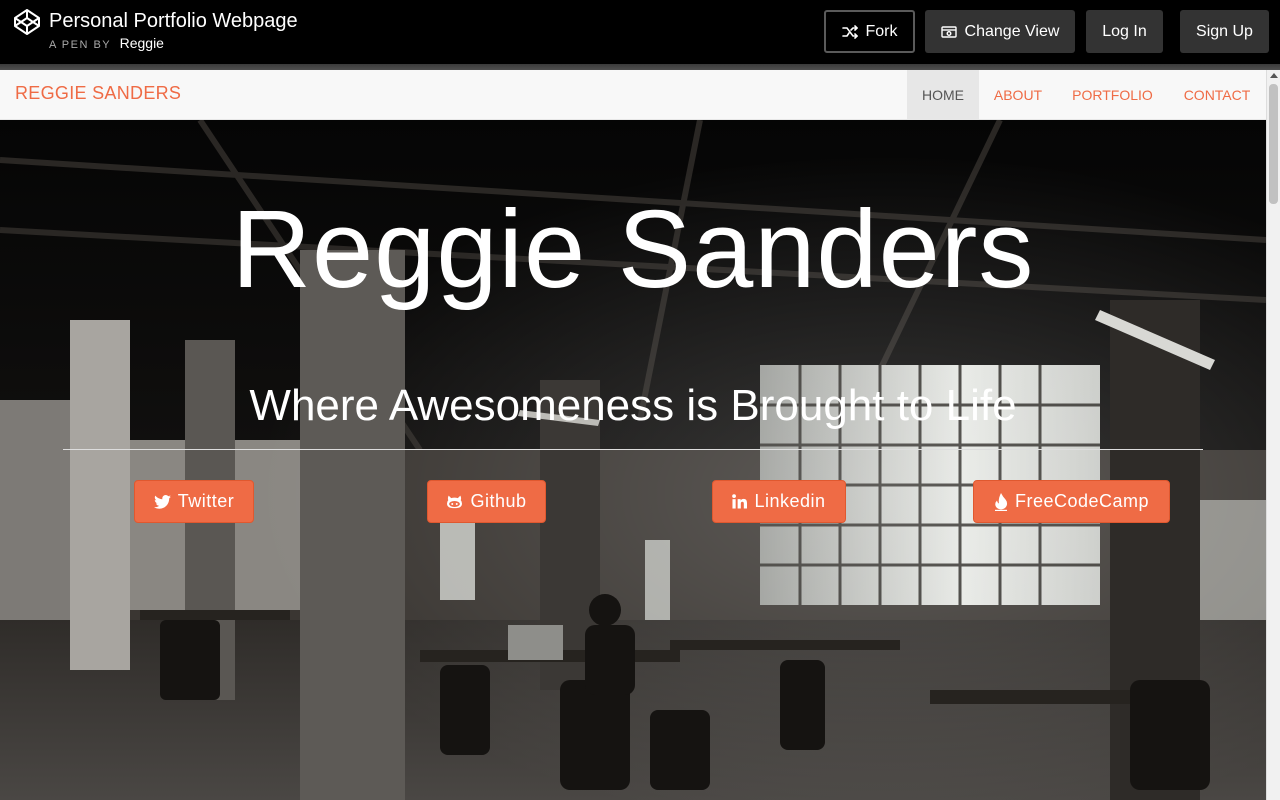 This screenshot has height=800, width=1280. Describe the element at coordinates (633, 405) in the screenshot. I see `hero-subtitle: Where Awesomeness is Brought to Life` at that location.